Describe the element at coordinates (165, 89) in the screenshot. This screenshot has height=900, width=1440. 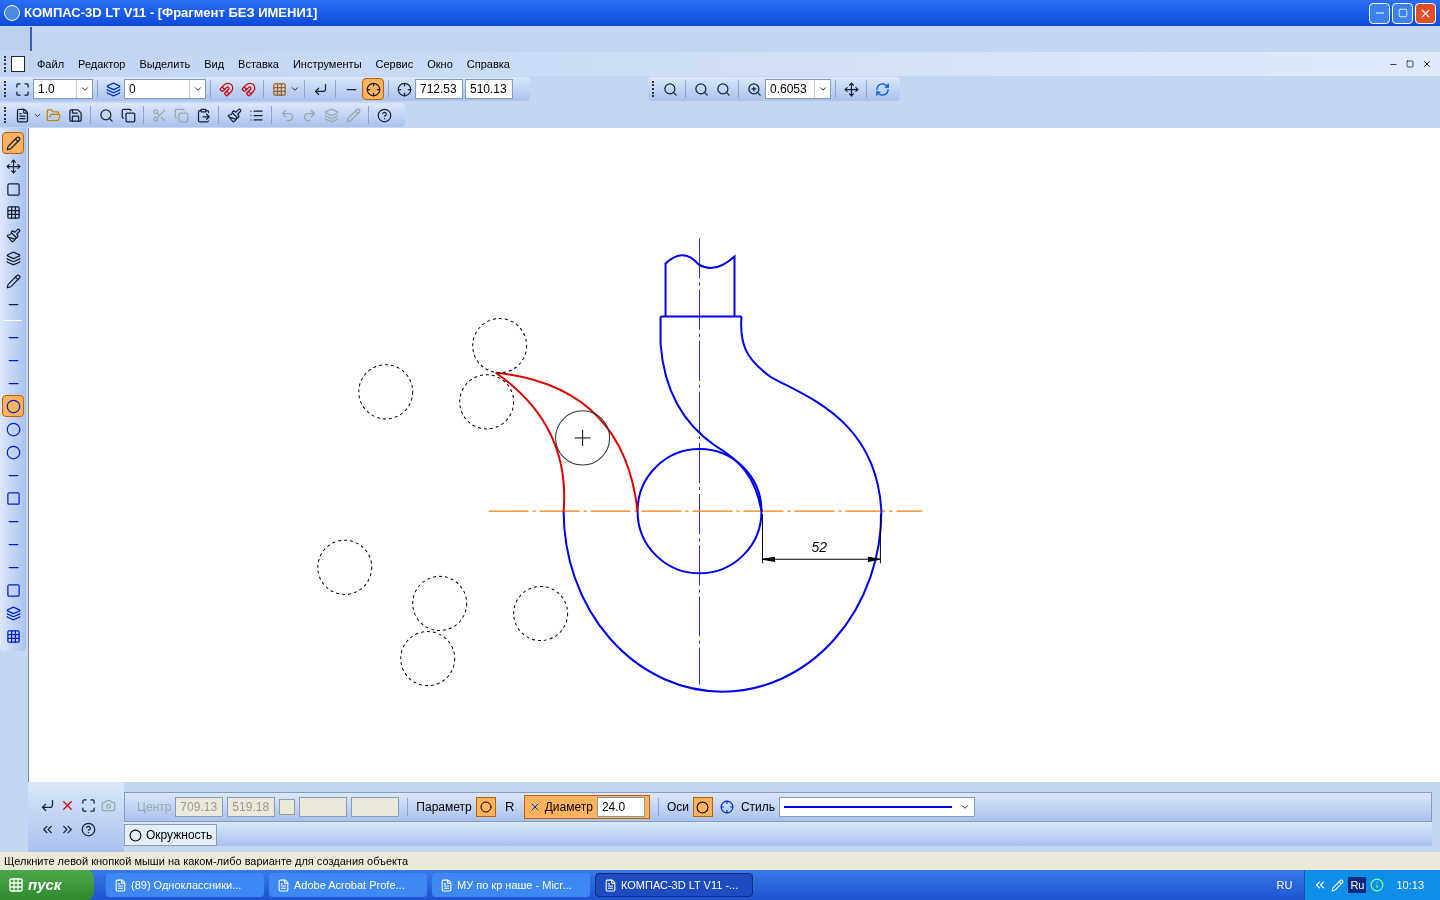
I see `layer-combo: 0` at that location.